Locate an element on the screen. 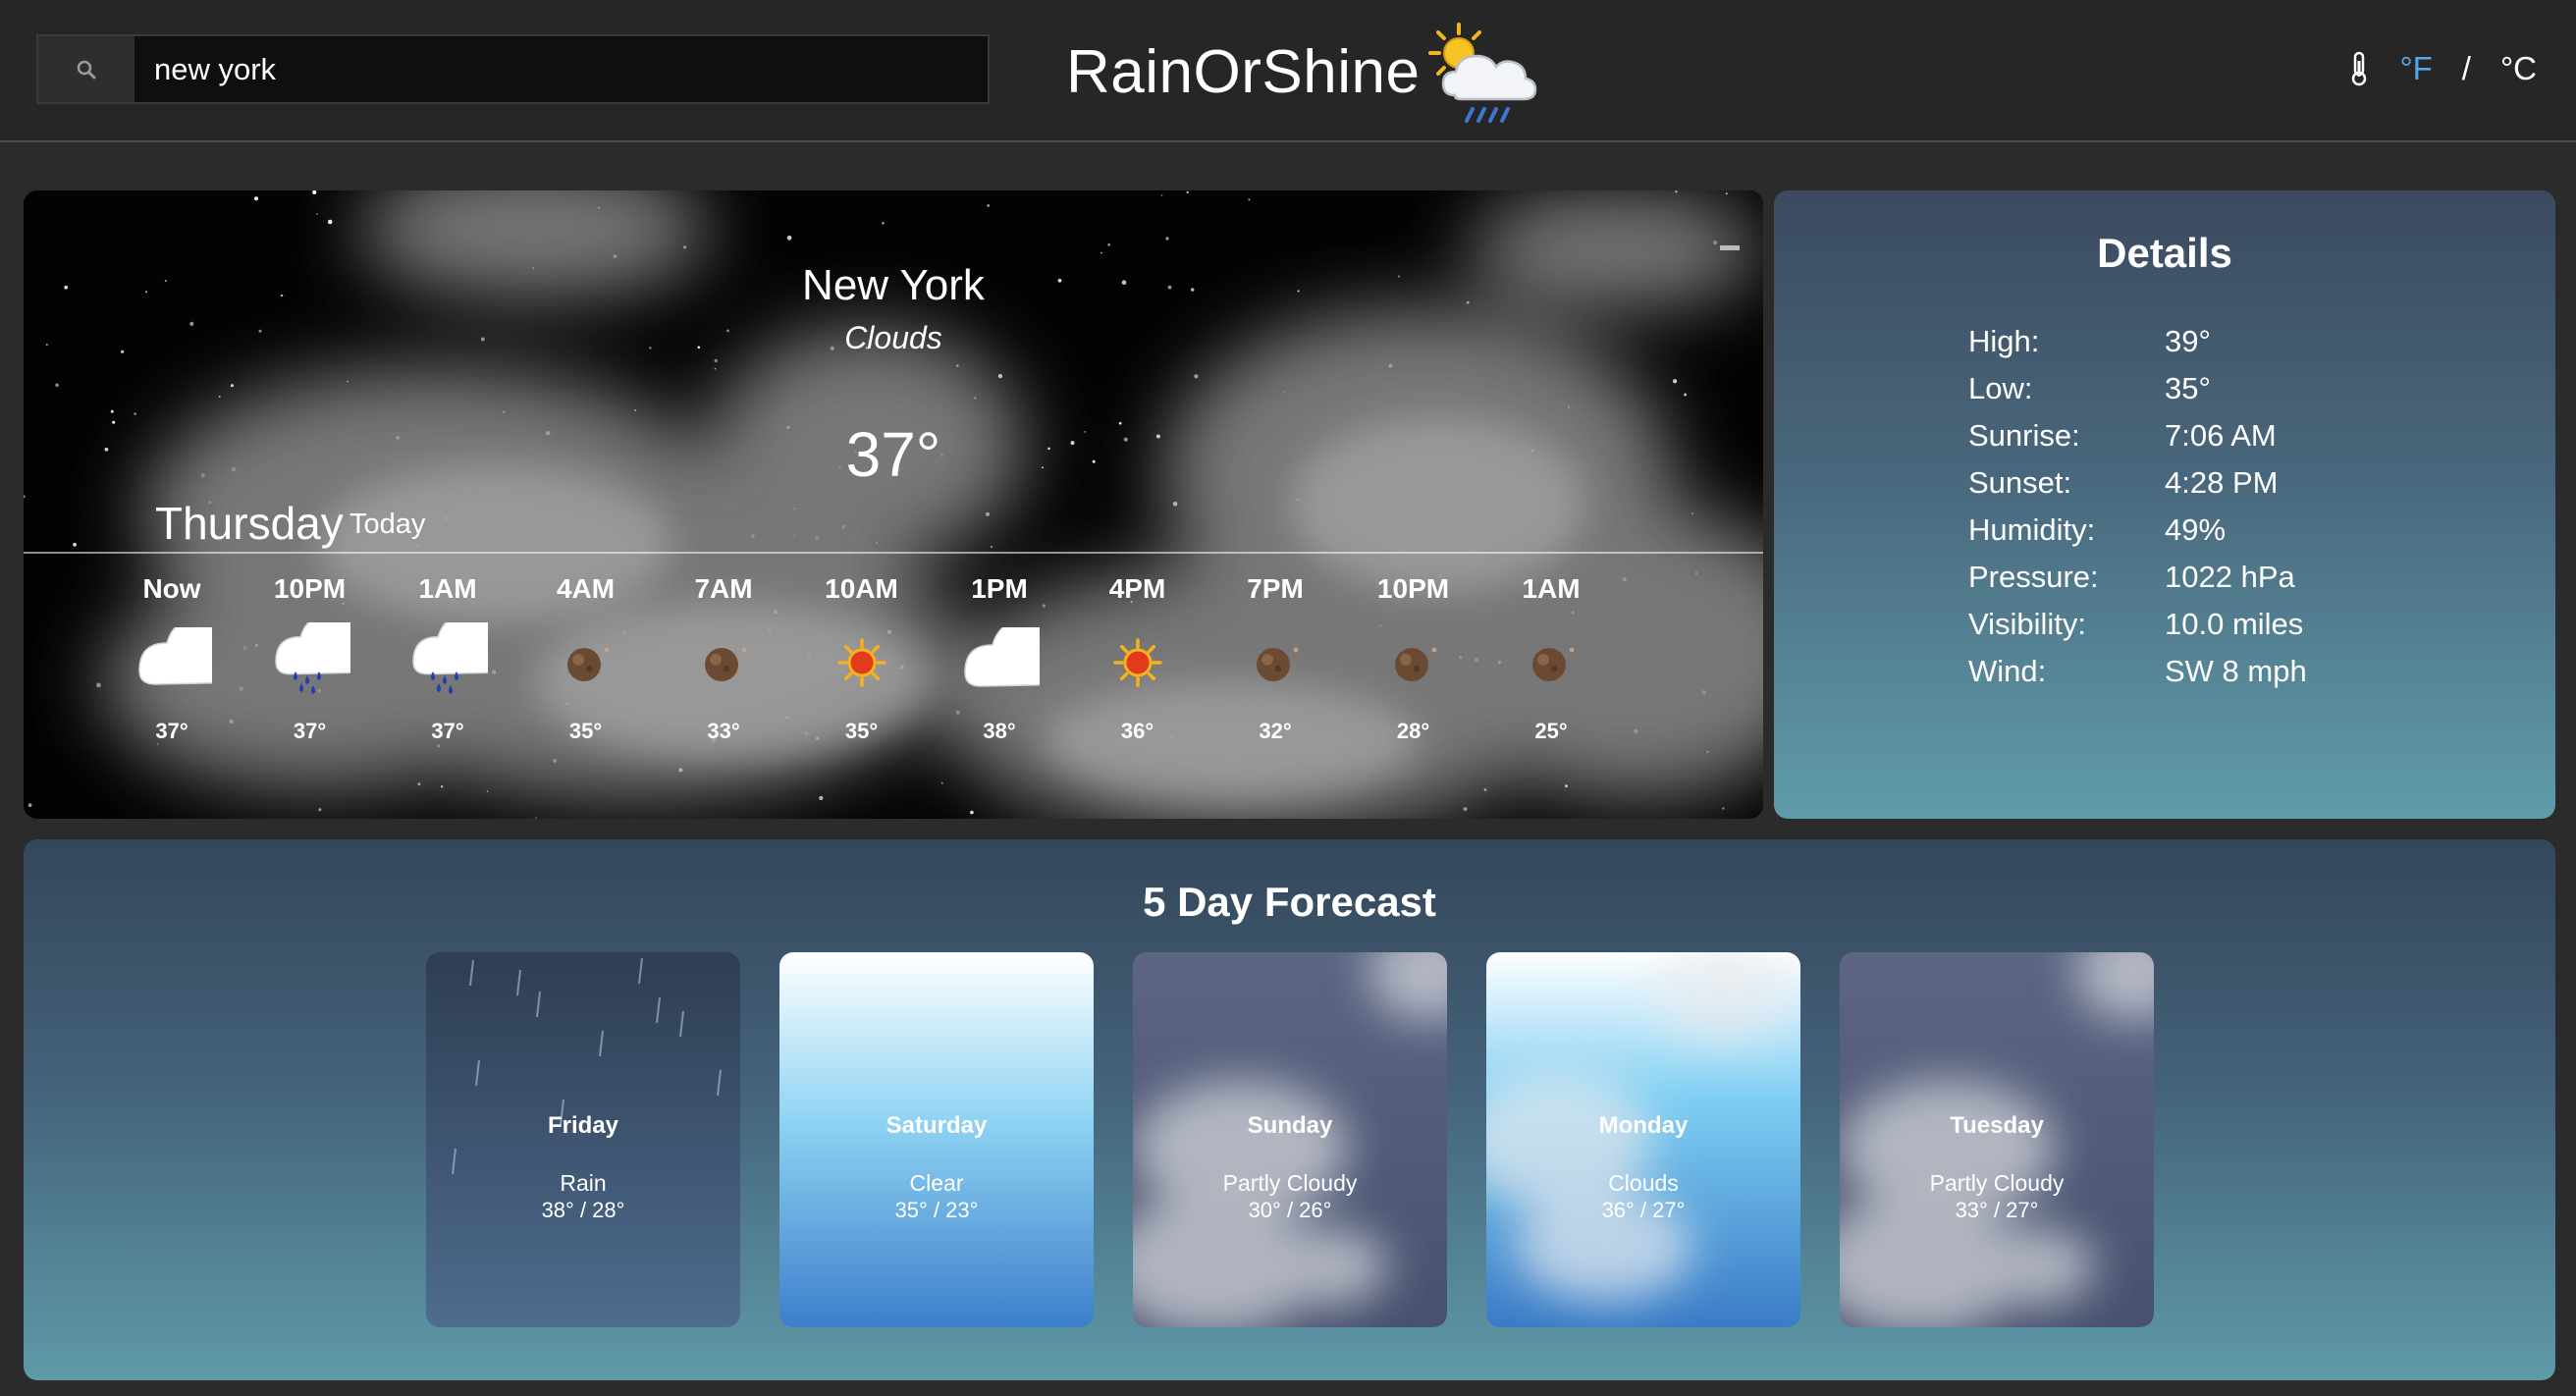  hourly-item: 1AM 37° is located at coordinates (448, 659).